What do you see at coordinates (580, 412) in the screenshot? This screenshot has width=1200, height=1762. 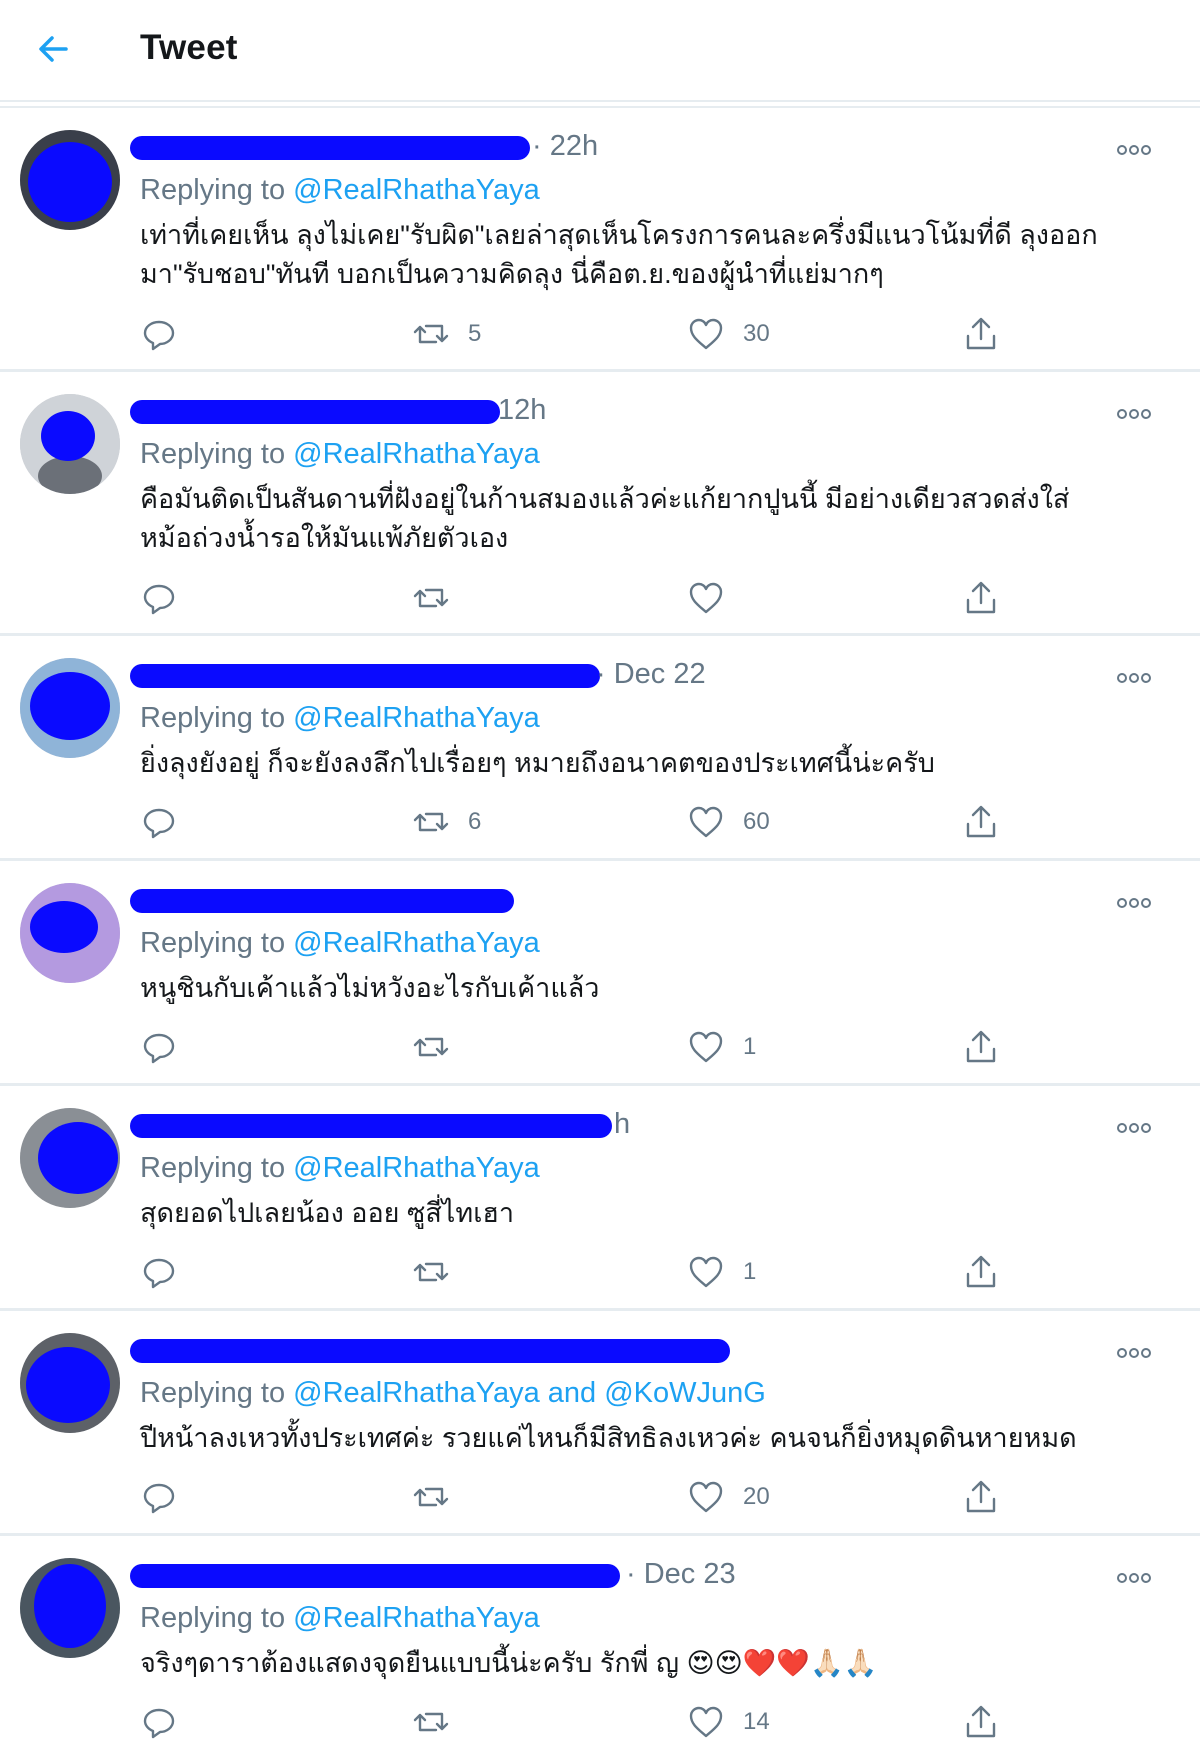 I see `tweet-author-line: 12h` at bounding box center [580, 412].